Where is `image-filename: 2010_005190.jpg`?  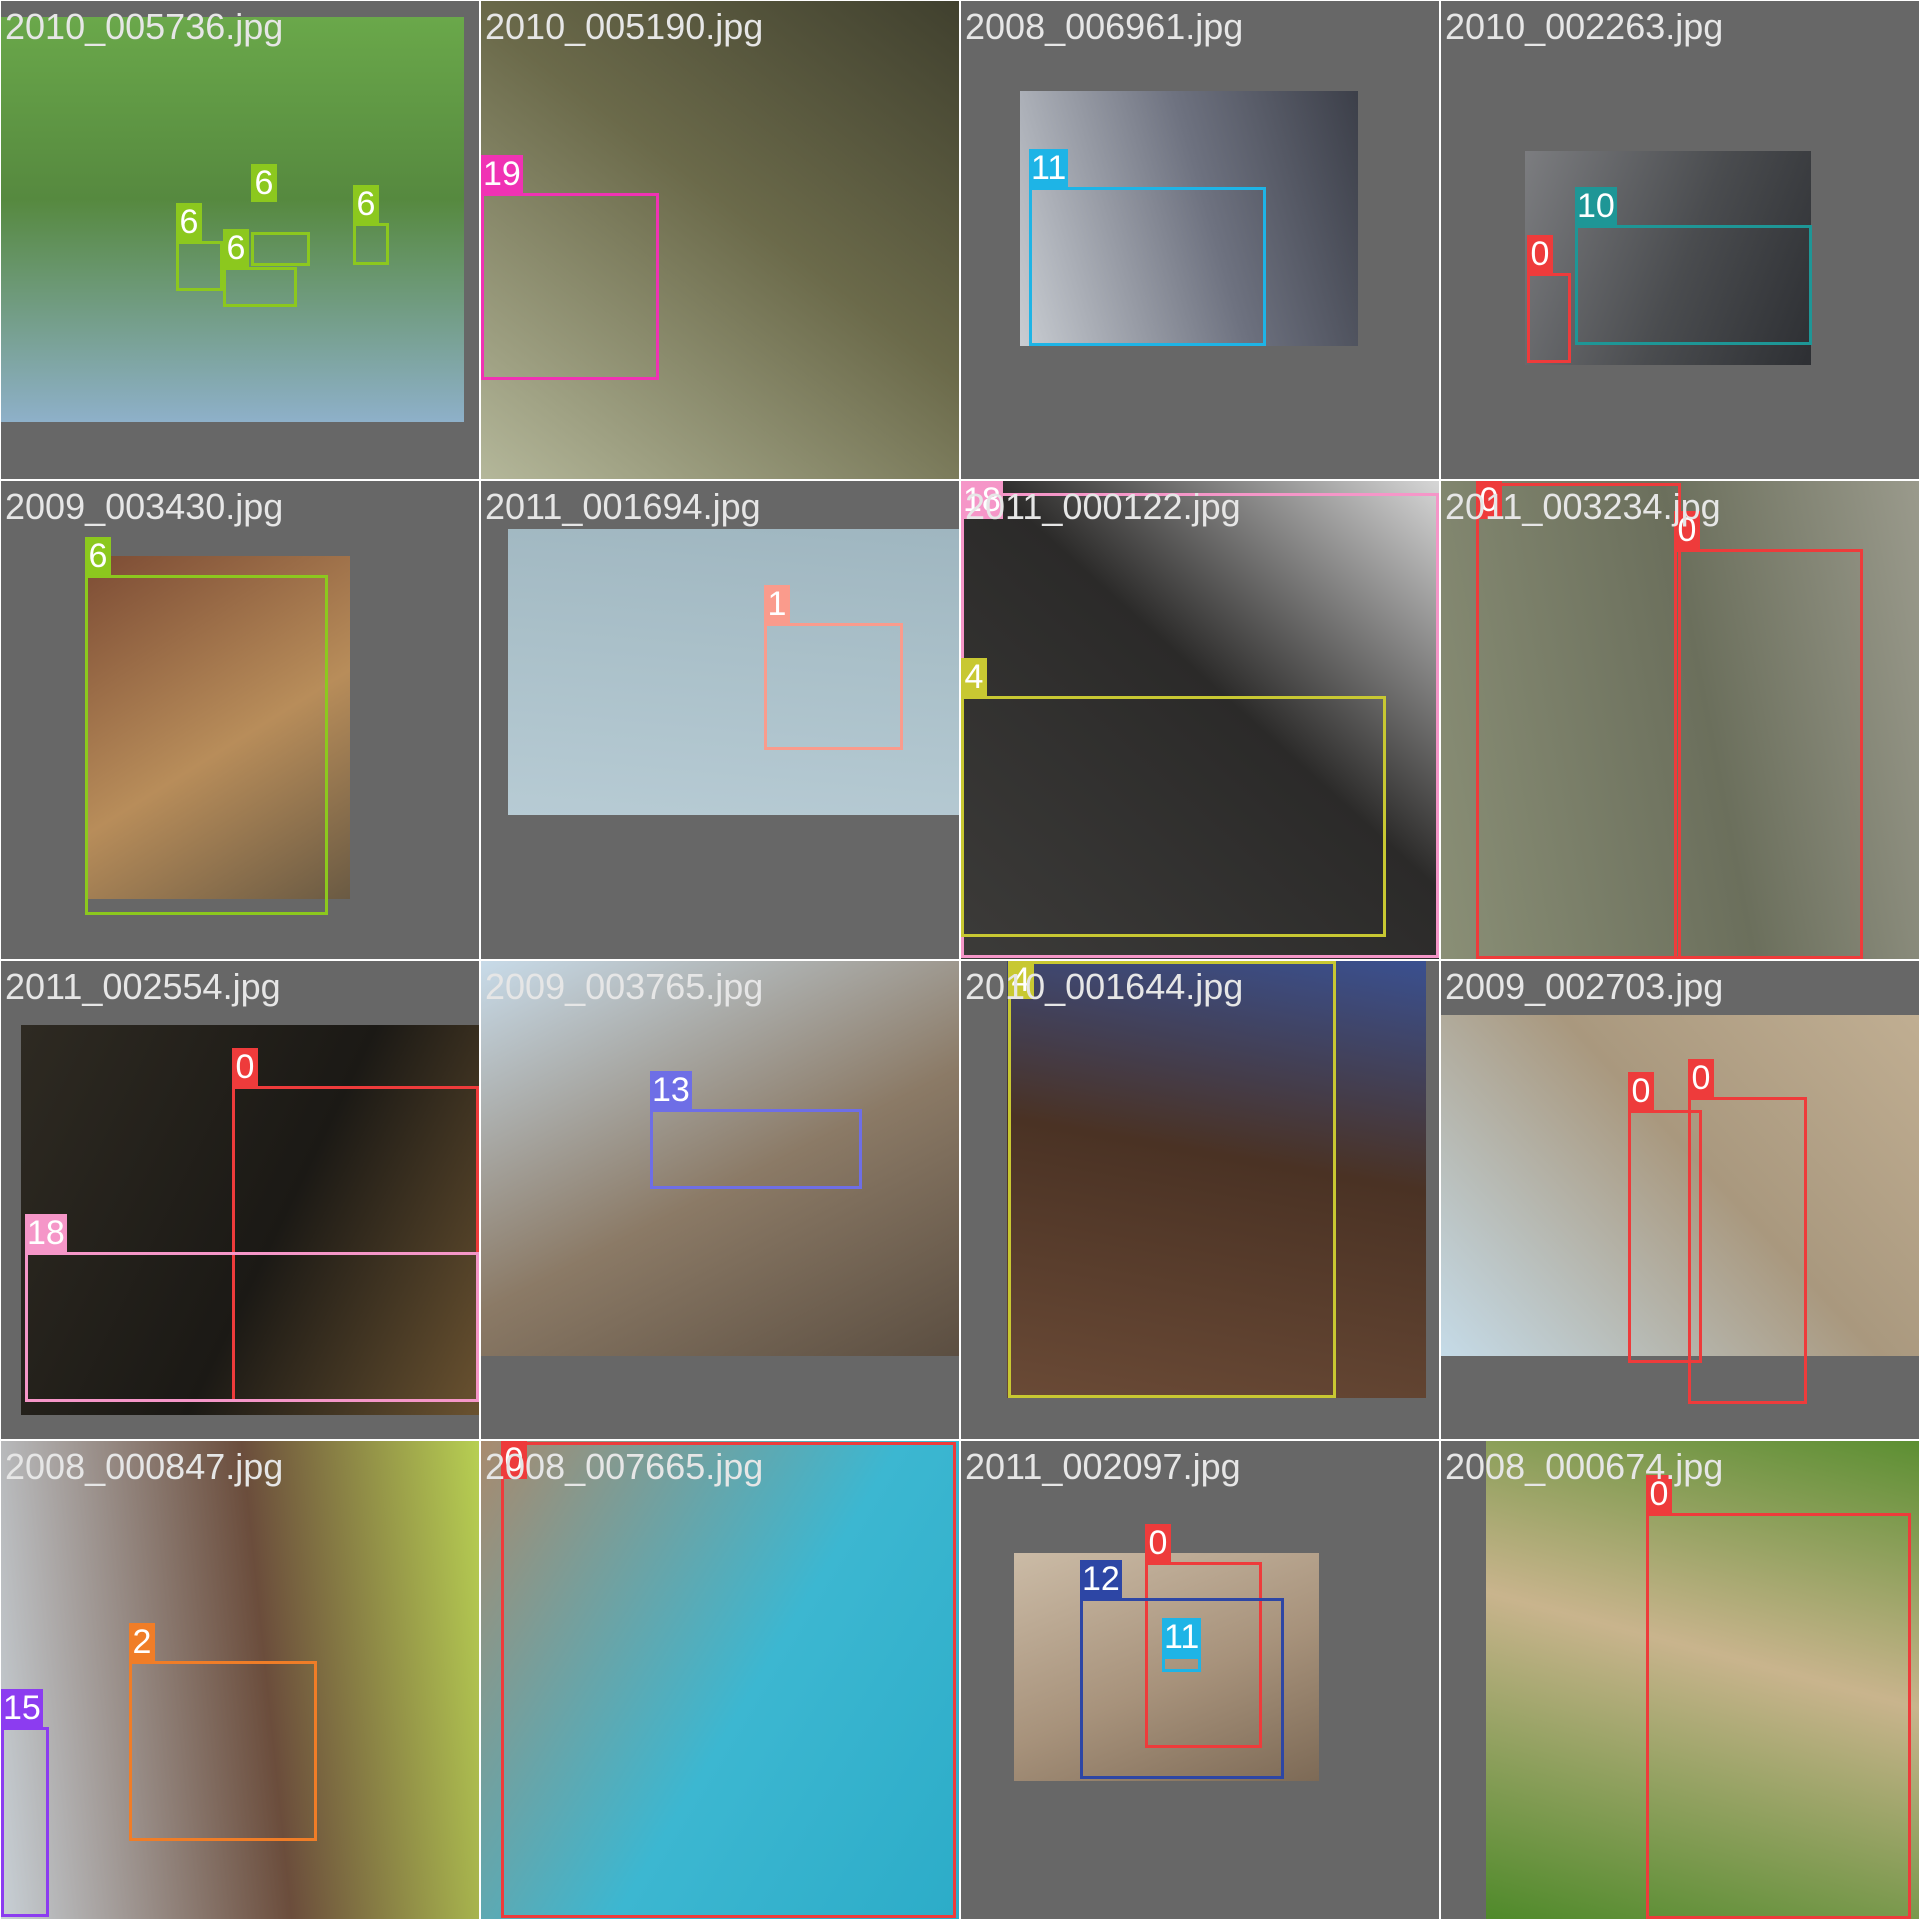
image-filename: 2010_005190.jpg is located at coordinates (624, 26).